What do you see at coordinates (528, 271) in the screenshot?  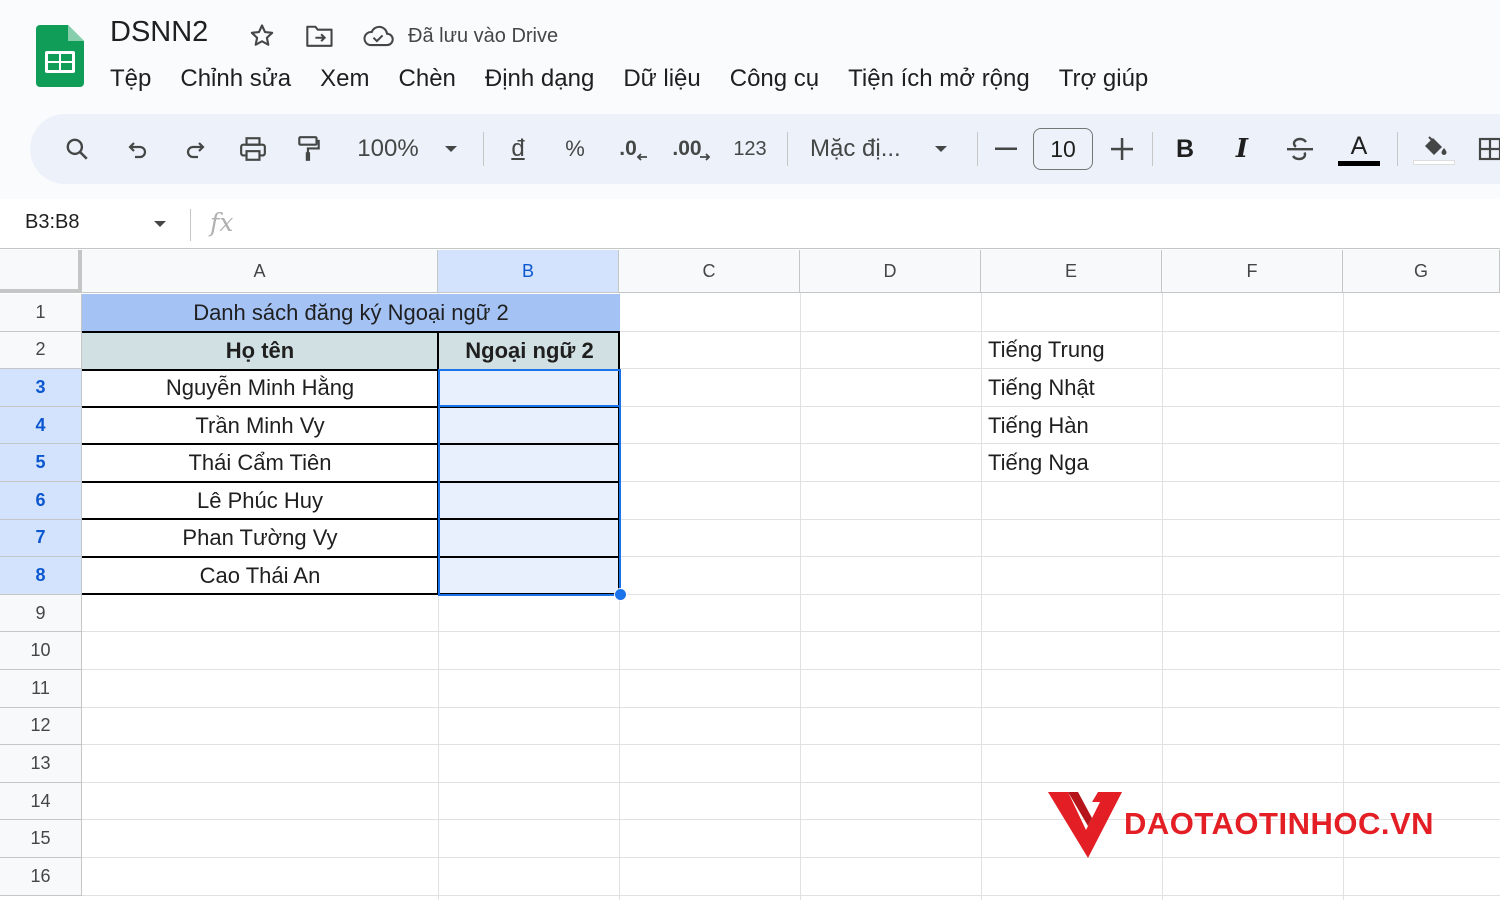 I see `column-header-b: B` at bounding box center [528, 271].